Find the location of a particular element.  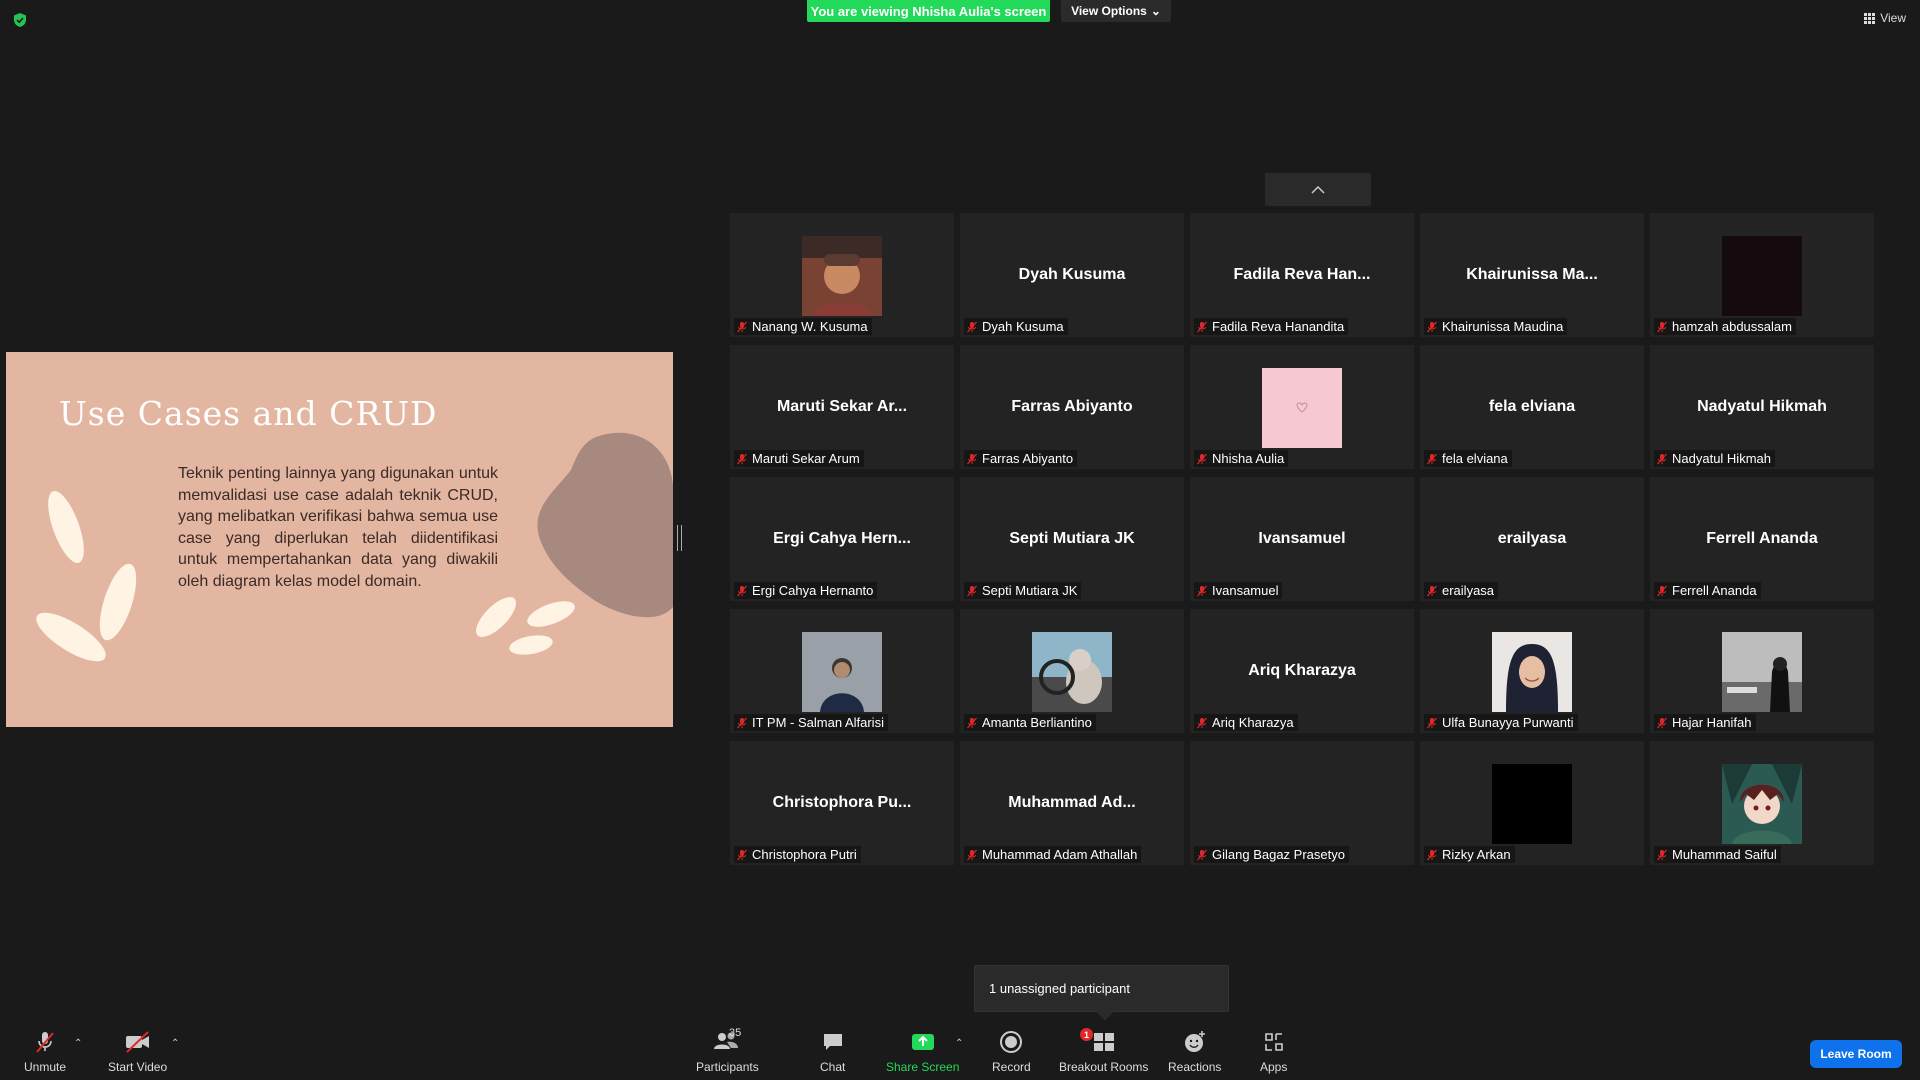

view-button: View is located at coordinates (1885, 18).